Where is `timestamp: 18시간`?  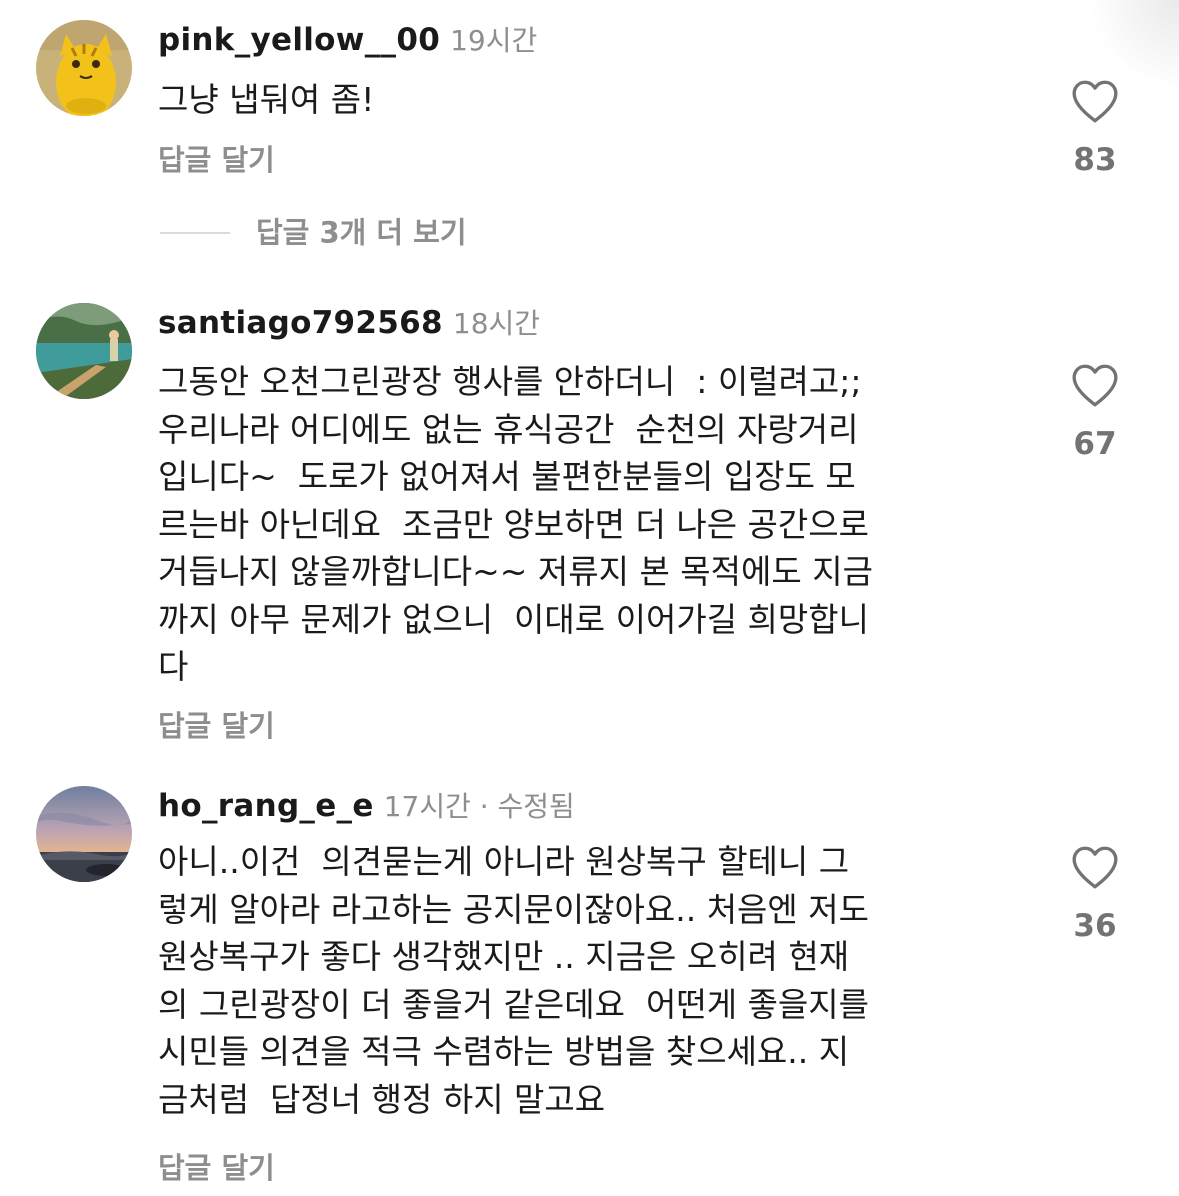 timestamp: 18시간 is located at coordinates (496, 323).